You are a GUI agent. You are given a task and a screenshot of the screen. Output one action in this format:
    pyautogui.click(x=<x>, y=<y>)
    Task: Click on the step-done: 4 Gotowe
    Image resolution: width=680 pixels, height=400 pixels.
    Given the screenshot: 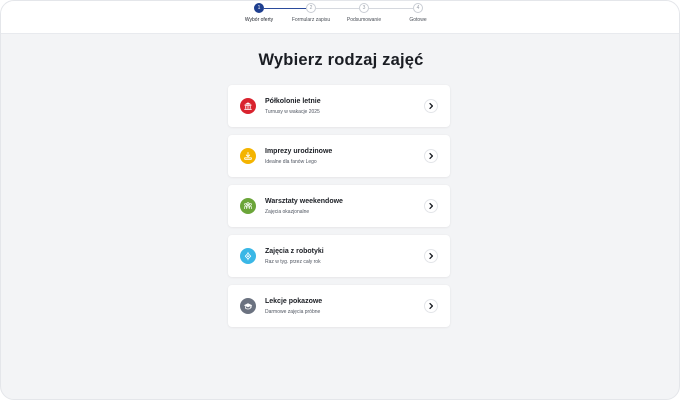 What is the action you would take?
    pyautogui.click(x=418, y=13)
    